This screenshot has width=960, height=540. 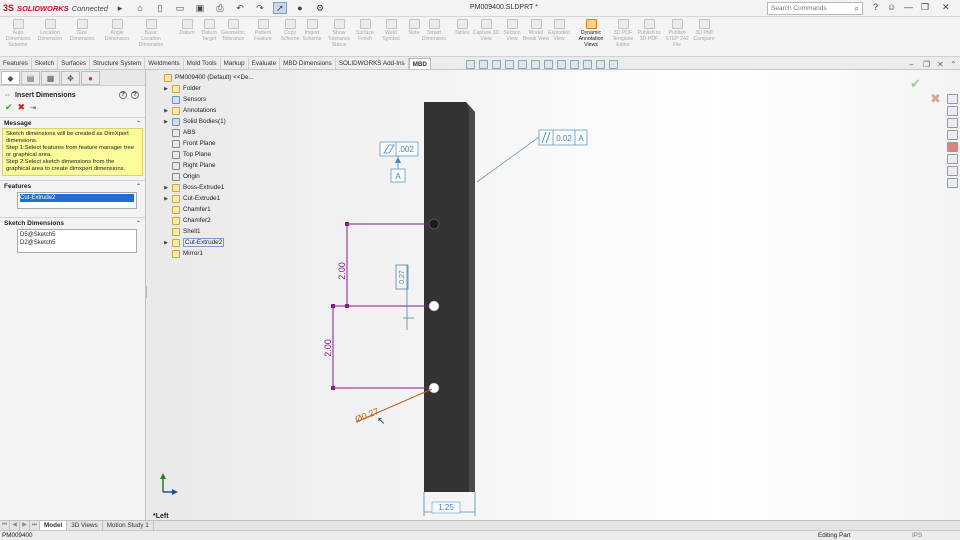 What do you see at coordinates (202, 63) in the screenshot?
I see `tab-mold-tools: Mold Tools` at bounding box center [202, 63].